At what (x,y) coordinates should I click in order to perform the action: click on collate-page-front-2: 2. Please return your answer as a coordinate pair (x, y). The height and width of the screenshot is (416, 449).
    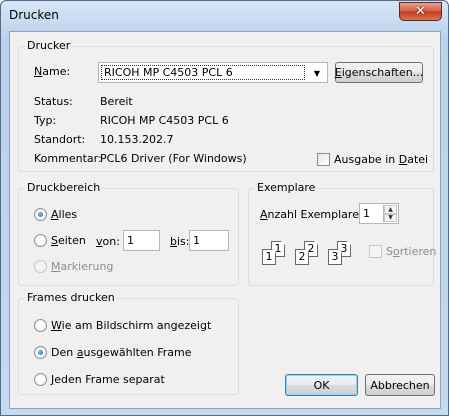
    Looking at the image, I should click on (302, 257).